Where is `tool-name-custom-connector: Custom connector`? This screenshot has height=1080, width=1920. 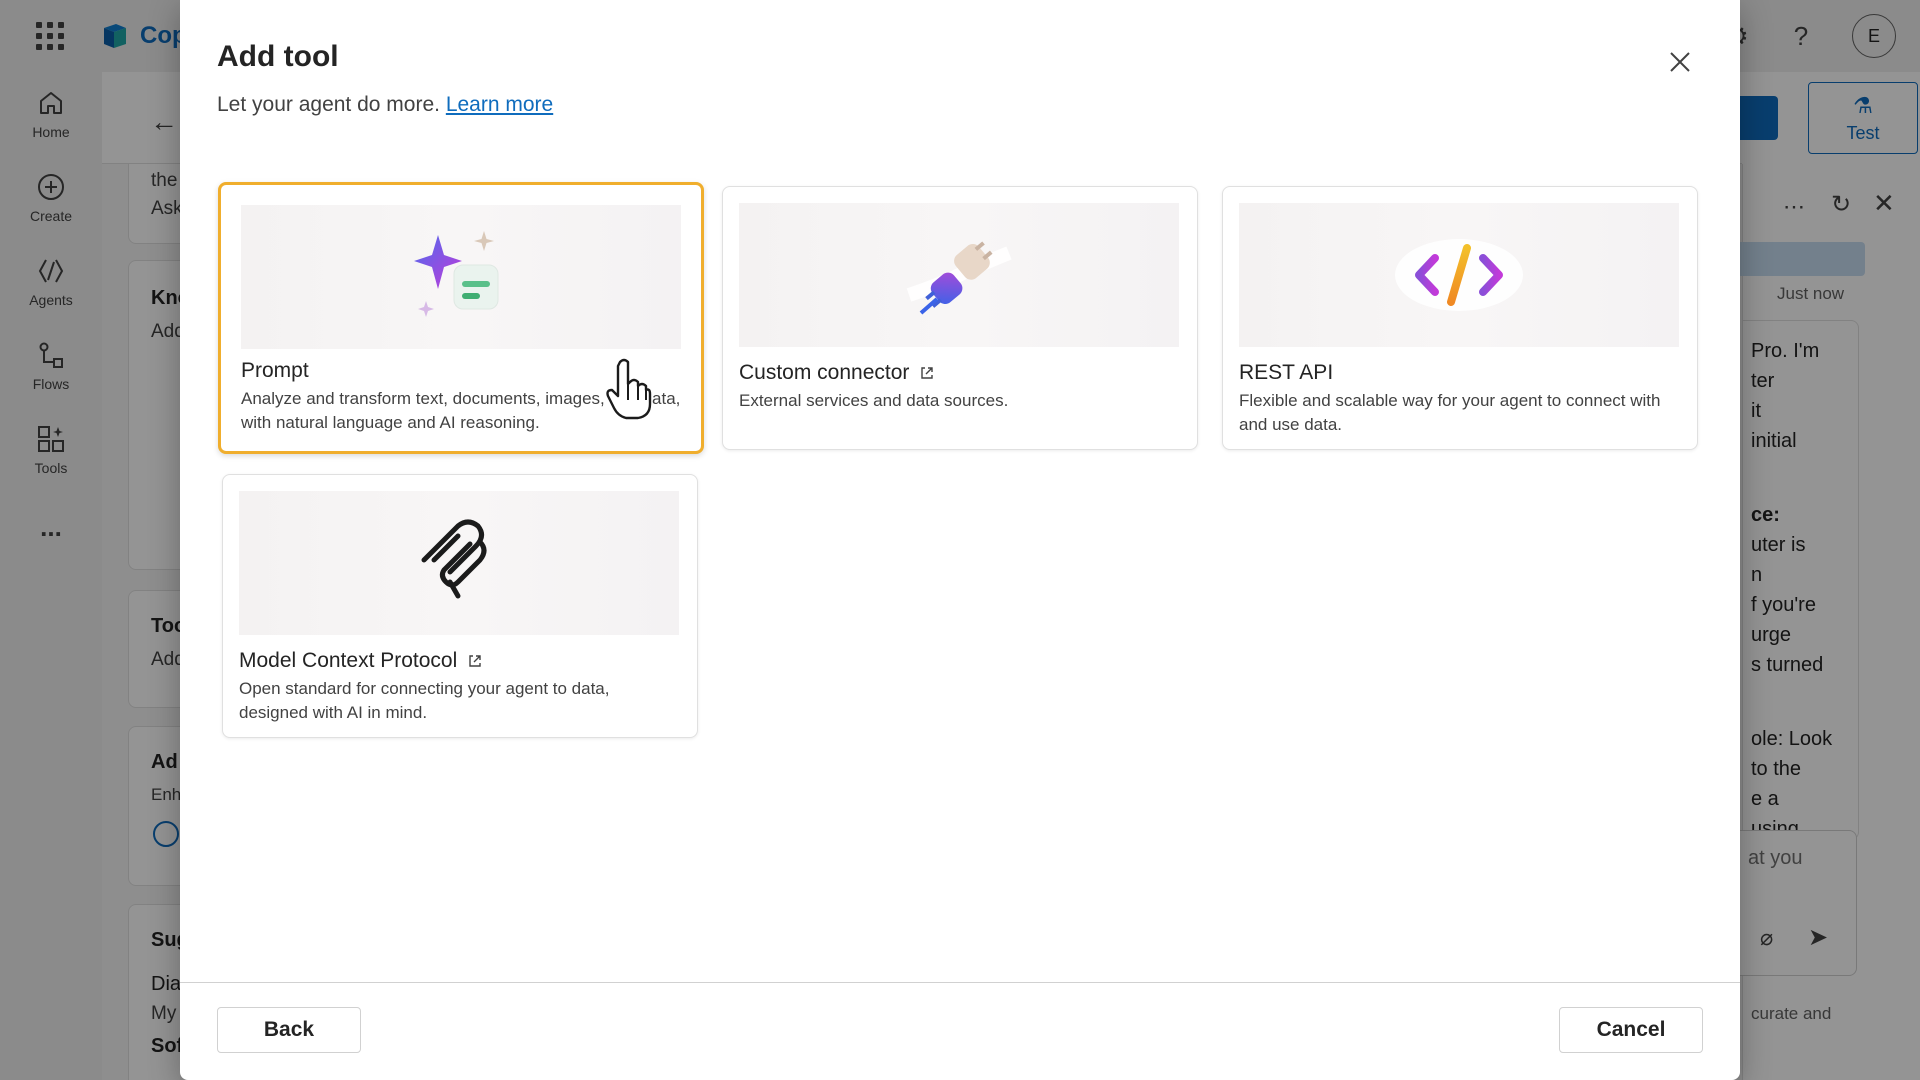
tool-name-custom-connector: Custom connector is located at coordinates (837, 373).